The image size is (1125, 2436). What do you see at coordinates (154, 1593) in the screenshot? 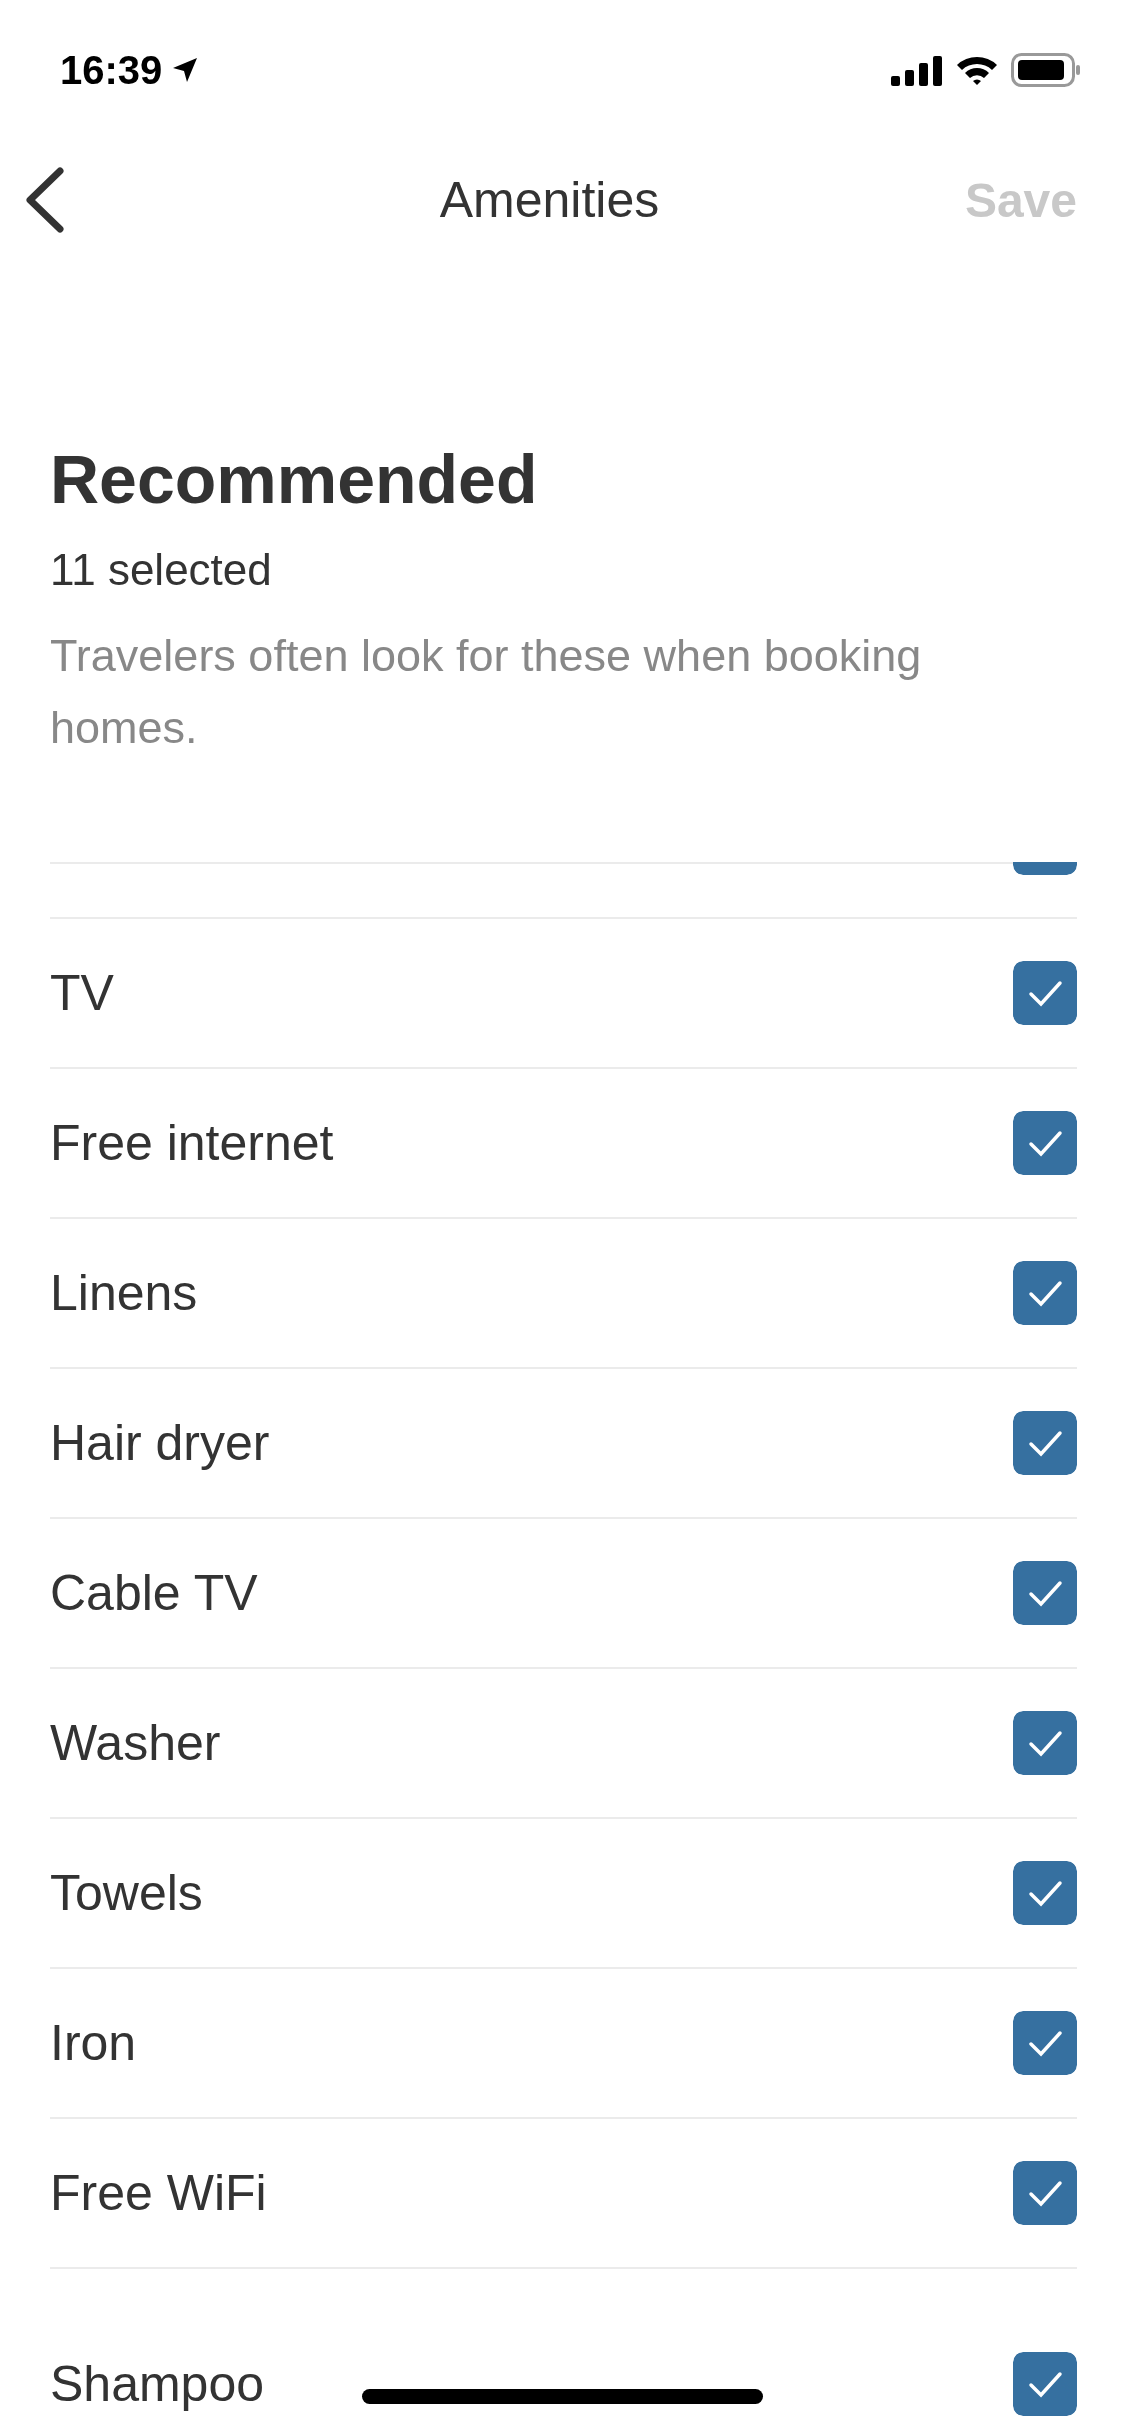
I see `amenity-label: Cable TV` at bounding box center [154, 1593].